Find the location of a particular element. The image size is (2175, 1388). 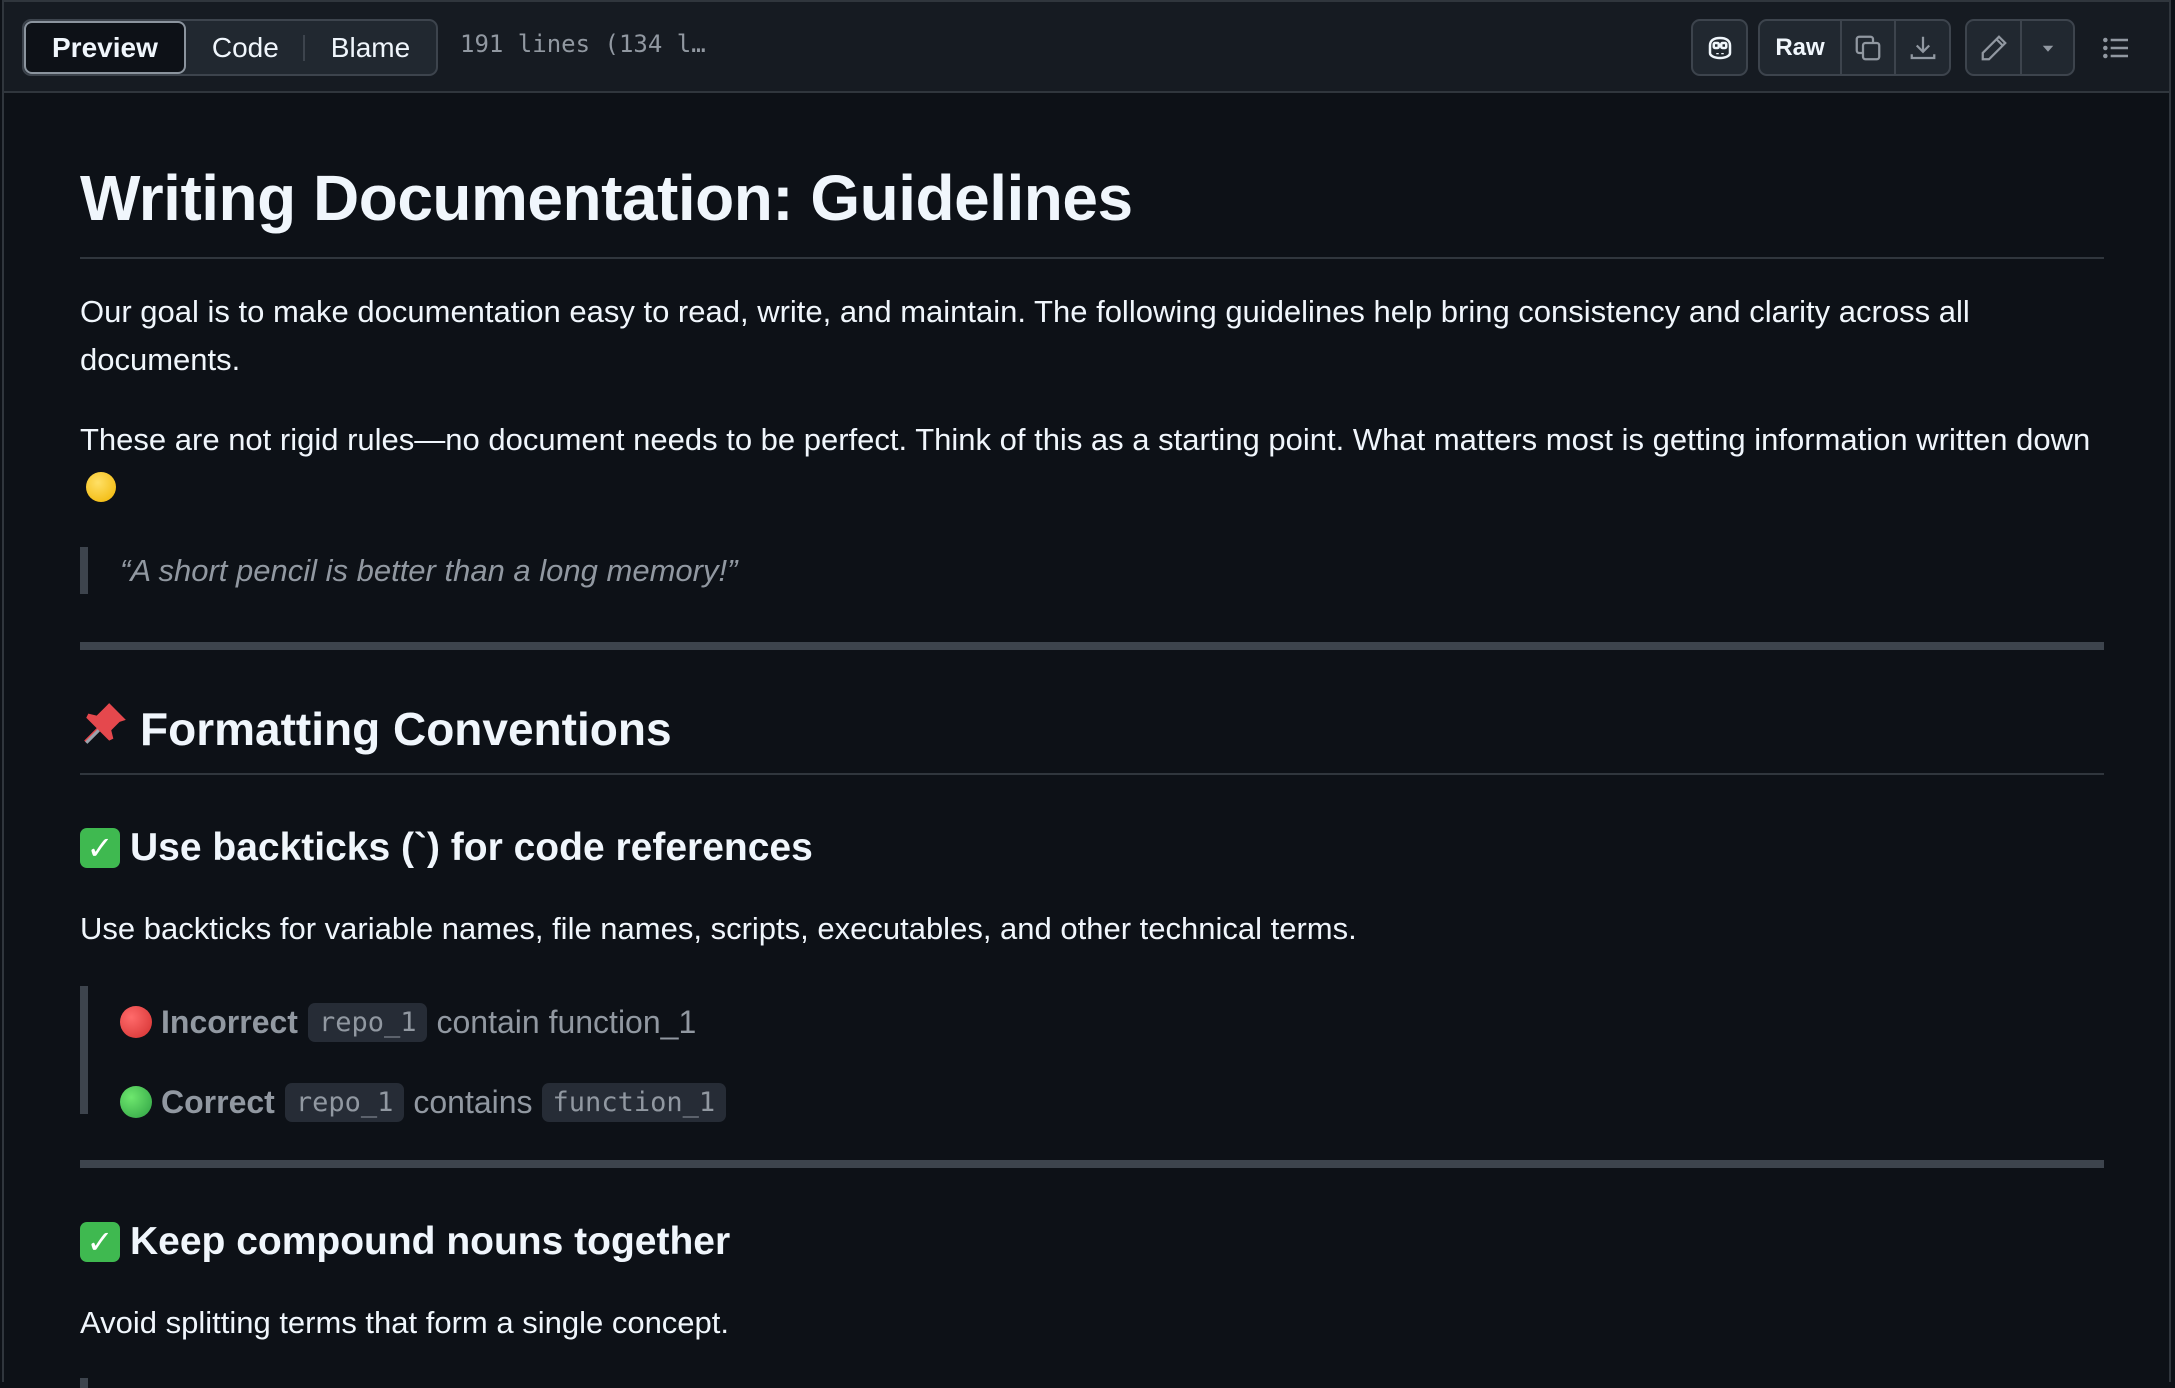

edit-dropdown-button is located at coordinates (2047, 47).